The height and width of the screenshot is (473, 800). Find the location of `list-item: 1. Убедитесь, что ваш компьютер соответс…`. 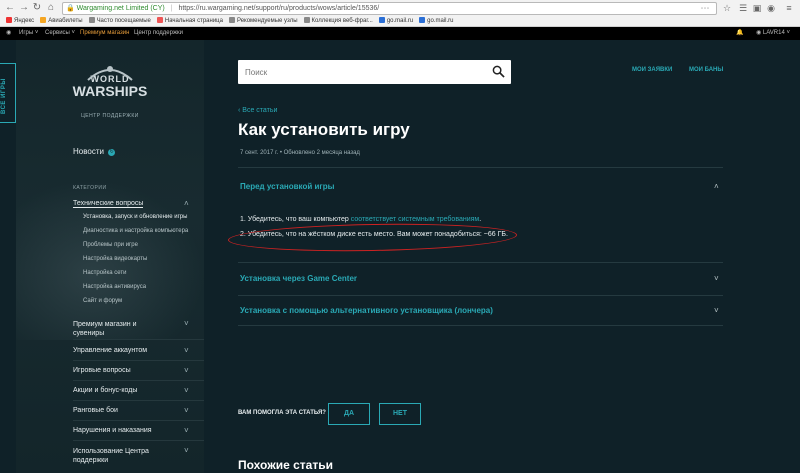

list-item: 1. Убедитесь, что ваш компьютер соответс… is located at coordinates (361, 219).